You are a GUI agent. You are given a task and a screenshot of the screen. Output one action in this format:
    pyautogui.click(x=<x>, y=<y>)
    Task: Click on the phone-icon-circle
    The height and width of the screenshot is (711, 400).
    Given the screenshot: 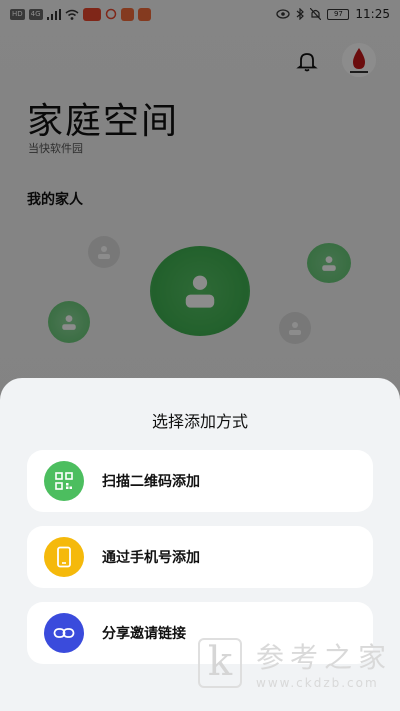 What is the action you would take?
    pyautogui.click(x=64, y=557)
    